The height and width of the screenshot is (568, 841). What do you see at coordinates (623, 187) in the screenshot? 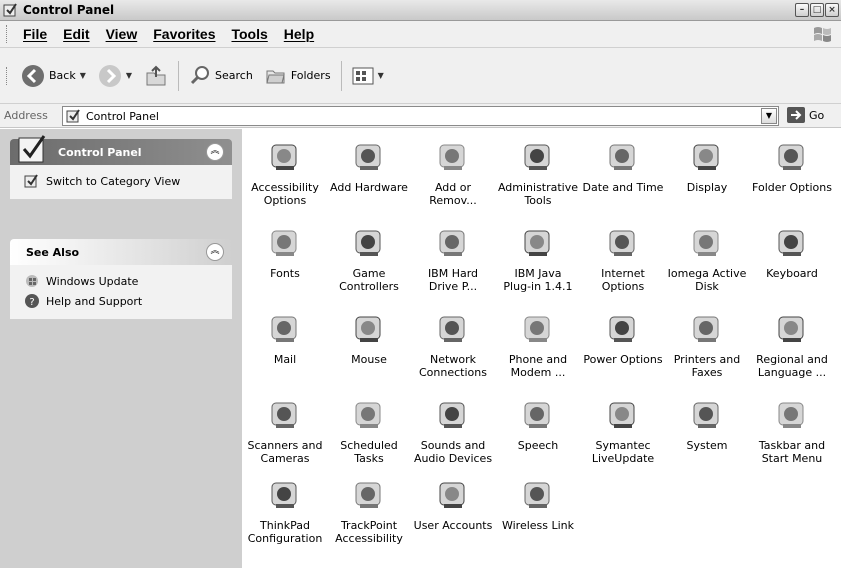
I see `item-label: Date and Time` at bounding box center [623, 187].